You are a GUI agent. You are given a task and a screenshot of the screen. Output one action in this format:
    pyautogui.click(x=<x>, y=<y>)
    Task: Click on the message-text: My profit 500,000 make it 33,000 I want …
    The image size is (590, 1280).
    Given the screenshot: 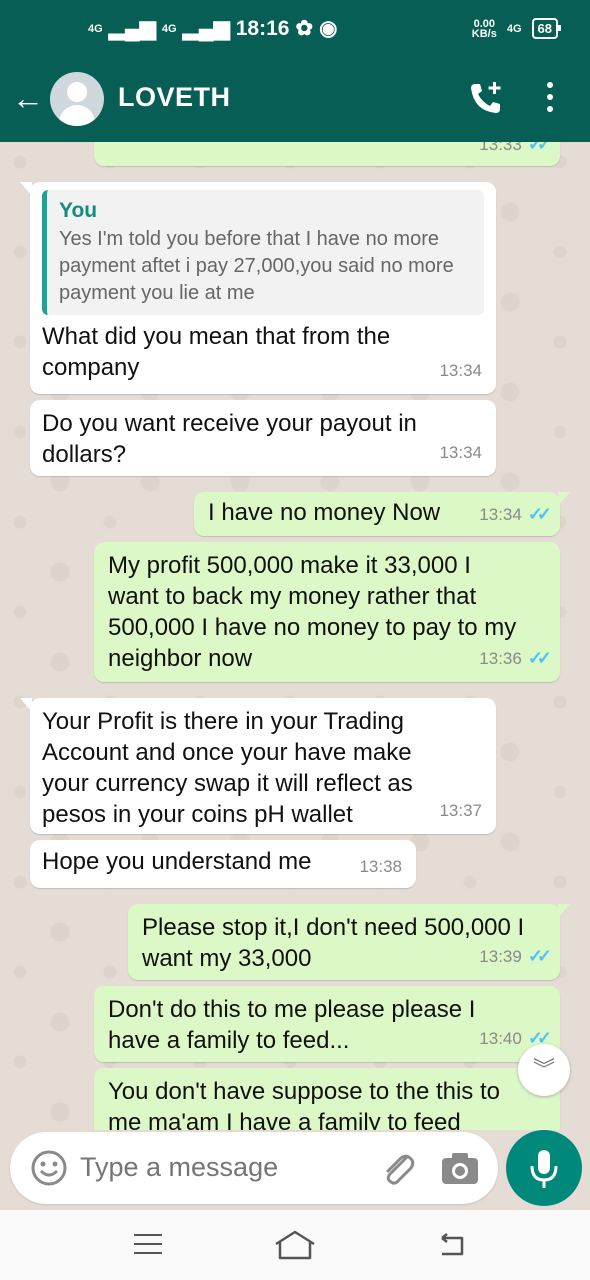 What is the action you would take?
    pyautogui.click(x=312, y=612)
    